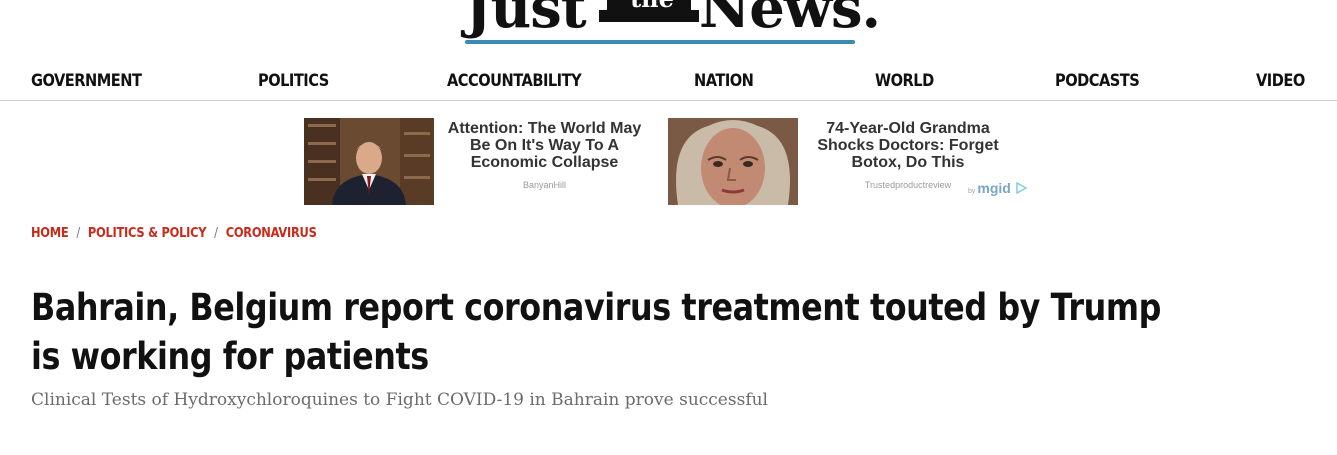 This screenshot has height=455, width=1337. I want to click on nav-item-world: WORLD, so click(904, 81).